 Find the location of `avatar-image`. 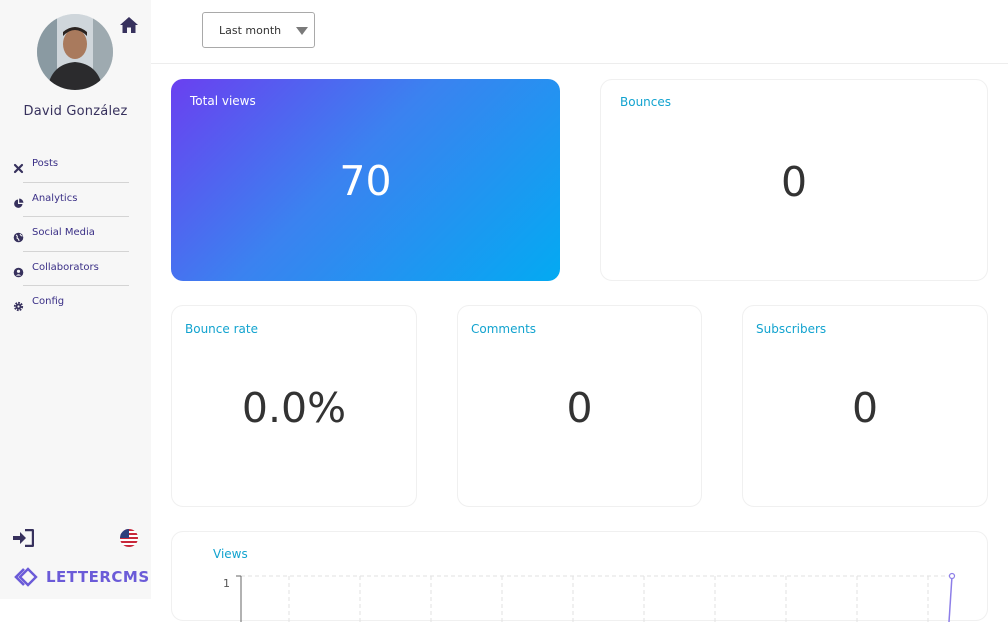

avatar-image is located at coordinates (75, 52).